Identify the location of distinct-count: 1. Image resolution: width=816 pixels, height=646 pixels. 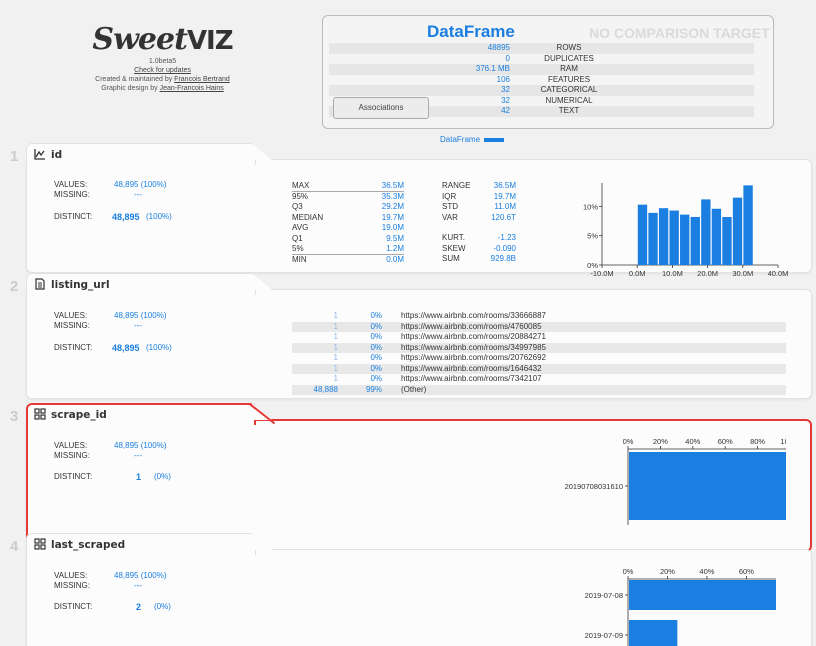
(139, 477).